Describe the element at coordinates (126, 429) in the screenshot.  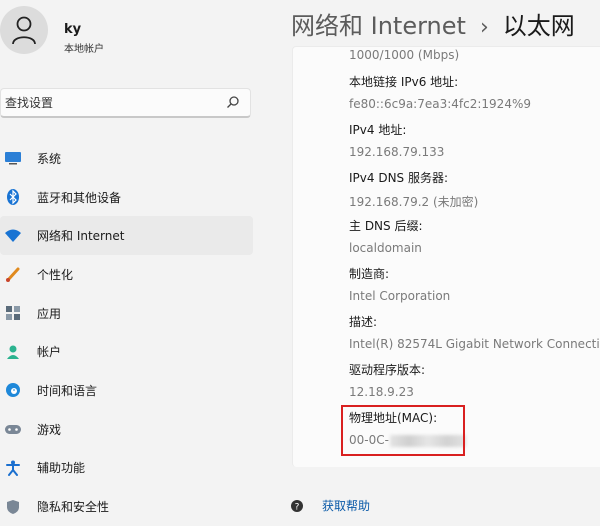
I see `sidebar-item-gaming: 游戏` at that location.